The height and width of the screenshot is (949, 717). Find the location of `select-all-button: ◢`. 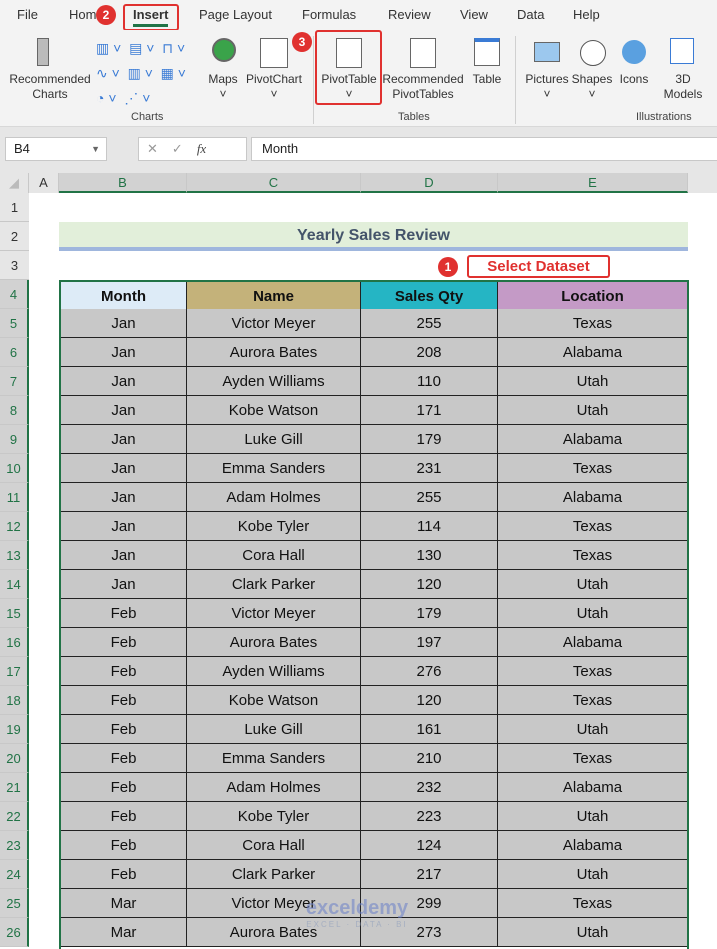

select-all-button: ◢ is located at coordinates (14, 183).